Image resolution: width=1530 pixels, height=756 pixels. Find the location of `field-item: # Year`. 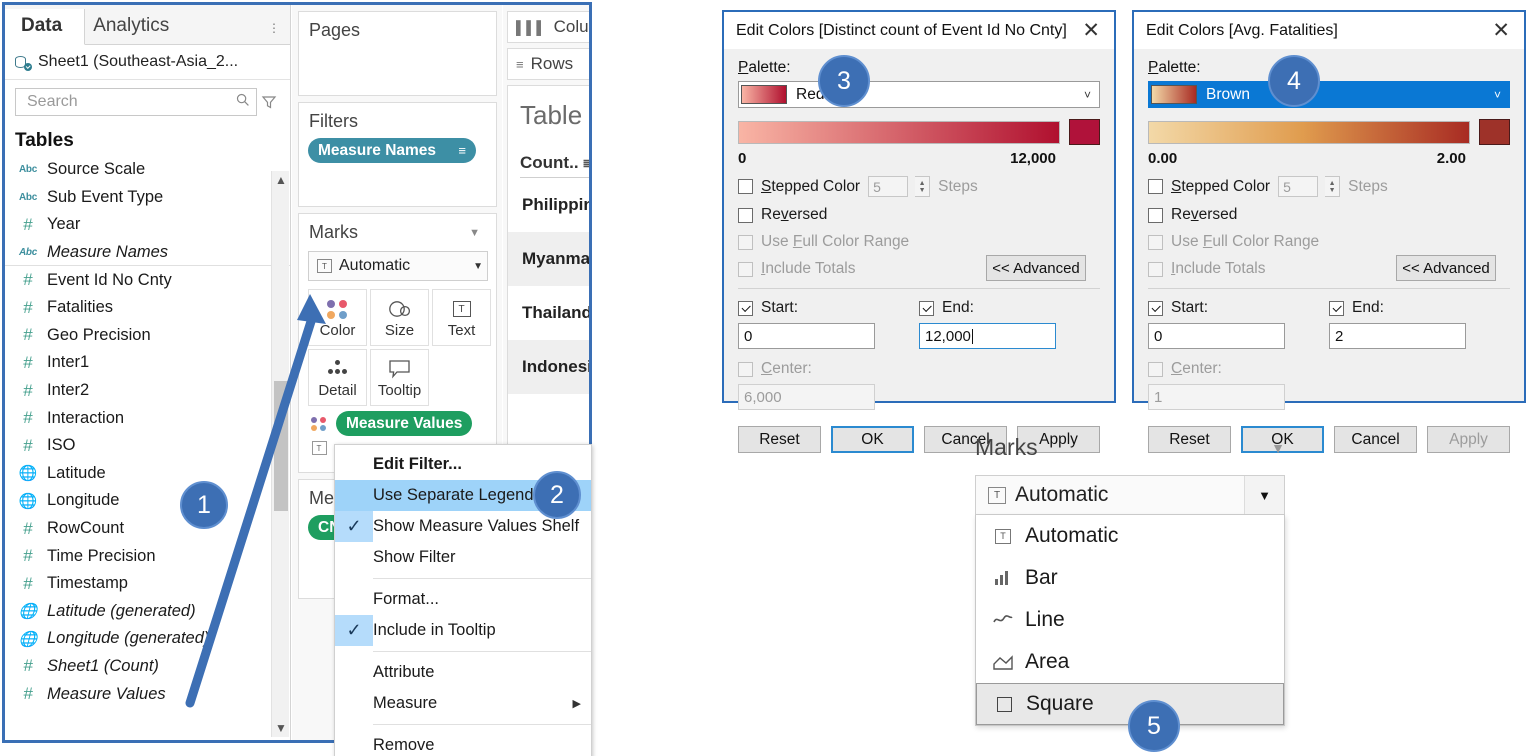

field-item: # Year is located at coordinates (147, 225).